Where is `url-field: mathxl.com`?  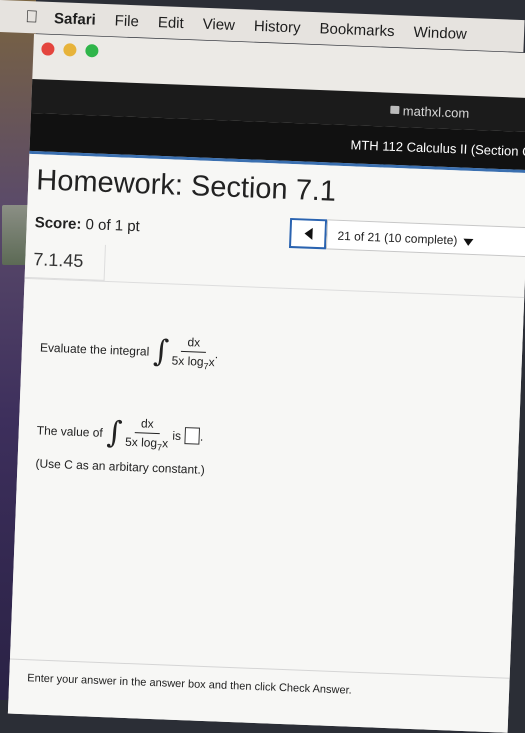
url-field: mathxl.com is located at coordinates (429, 112).